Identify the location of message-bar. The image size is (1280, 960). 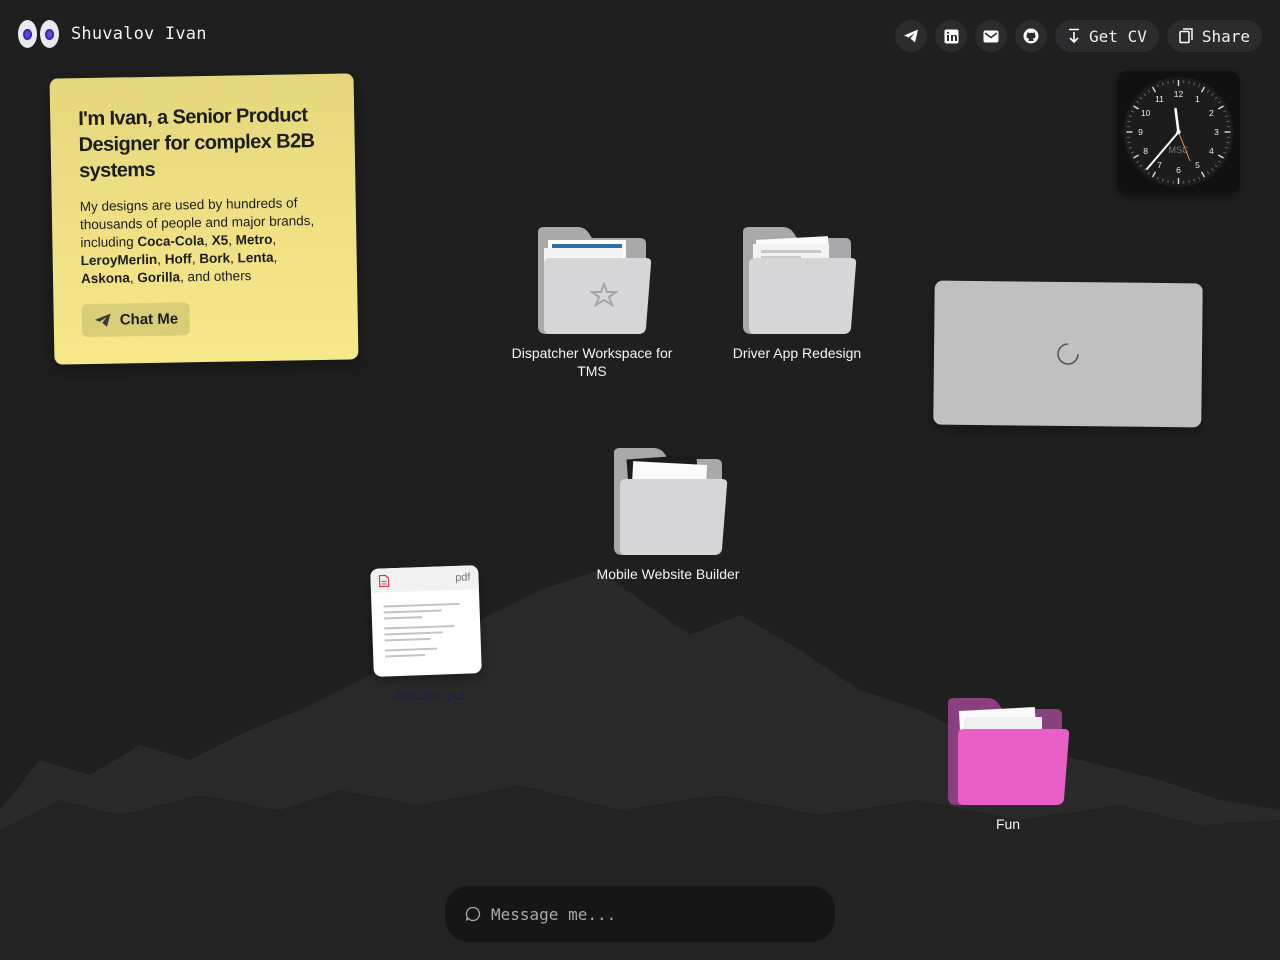
(640, 914).